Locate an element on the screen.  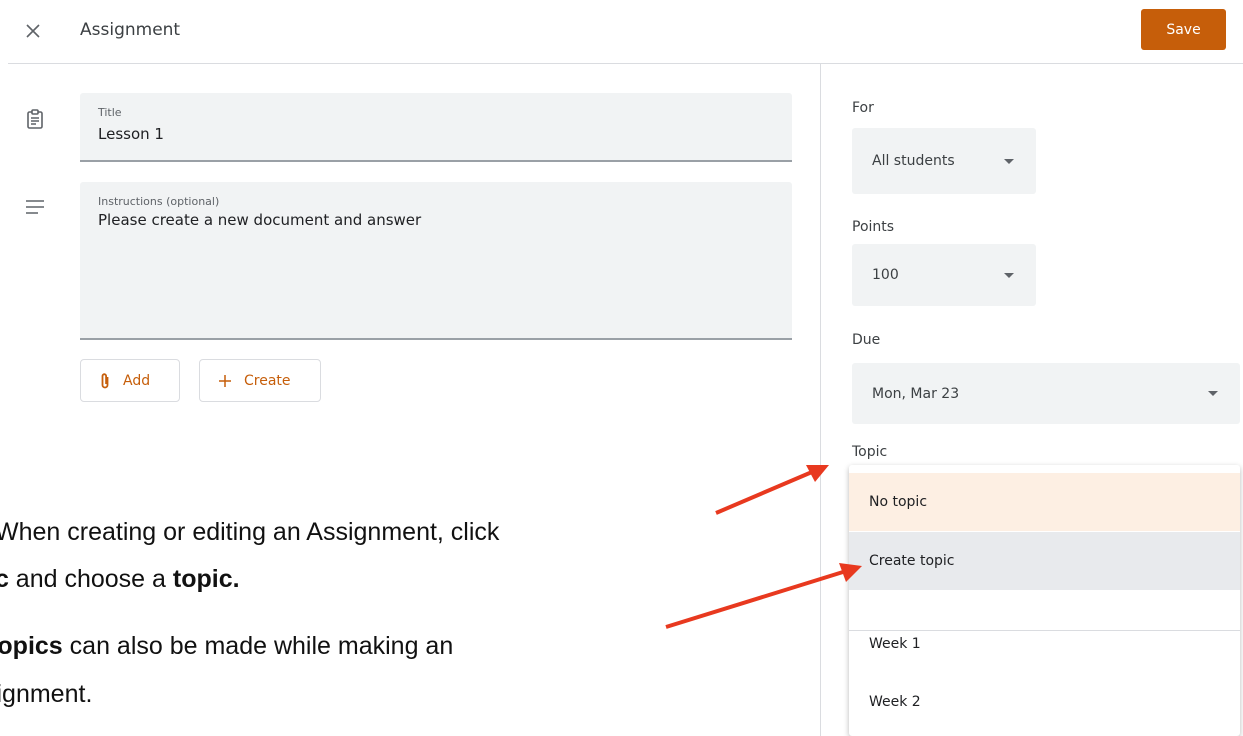
title-field-value: Lesson 1 is located at coordinates (131, 134).